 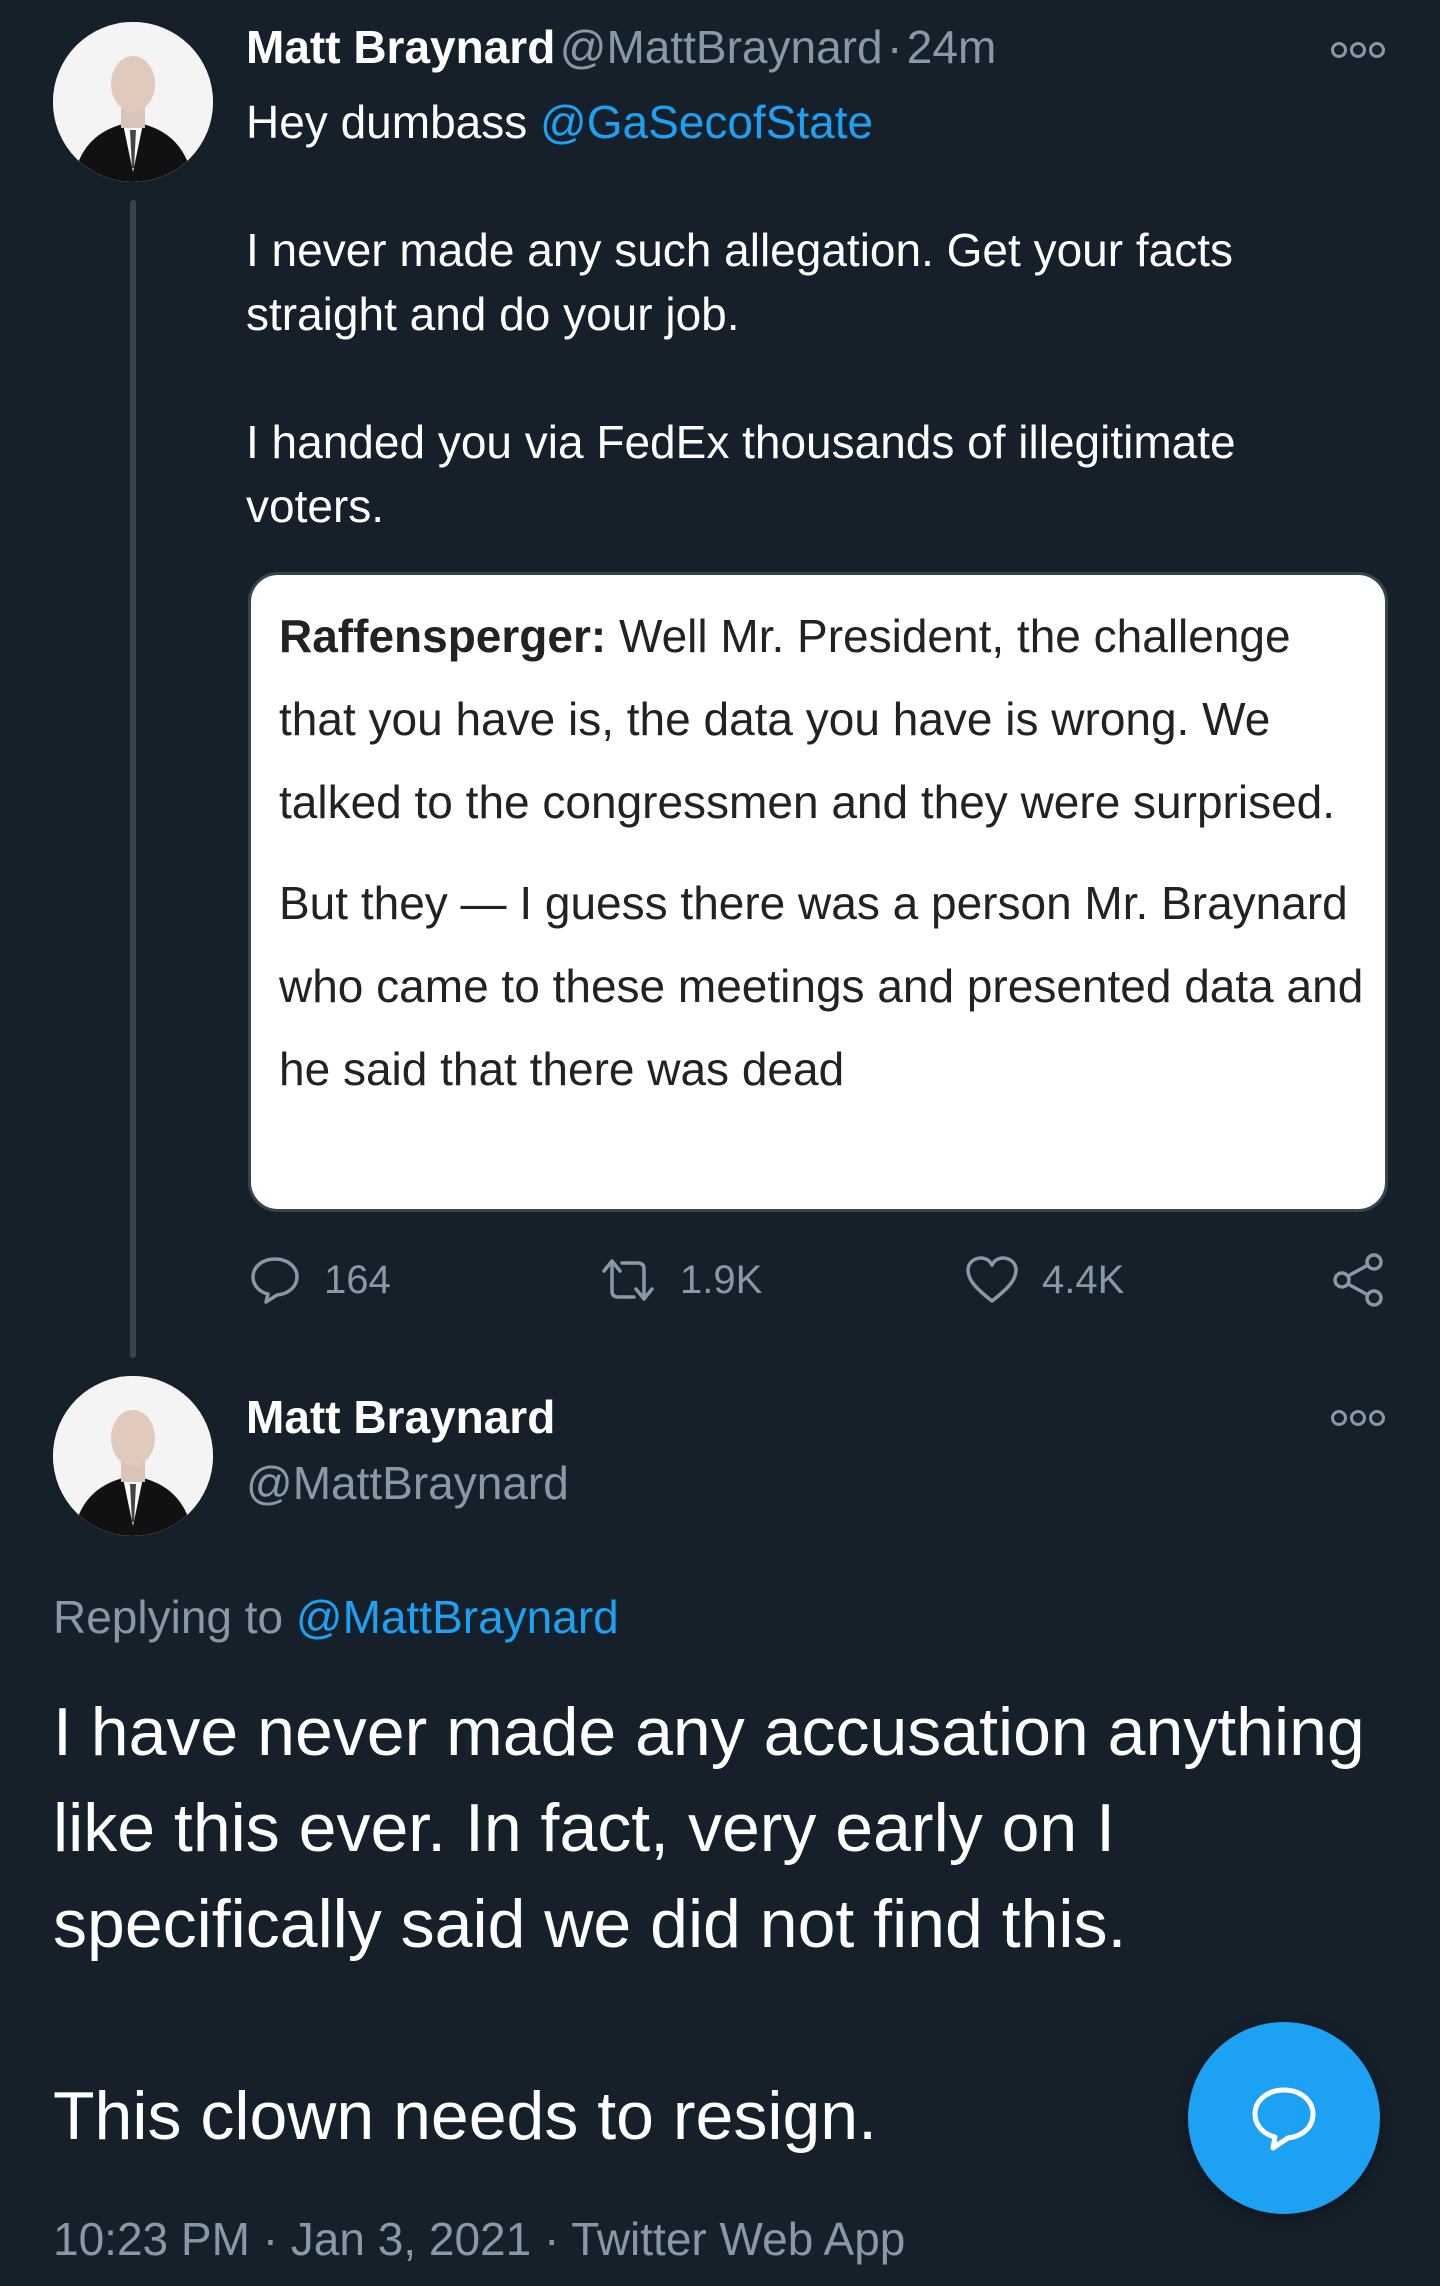 I want to click on like-icon, so click(x=992, y=1279).